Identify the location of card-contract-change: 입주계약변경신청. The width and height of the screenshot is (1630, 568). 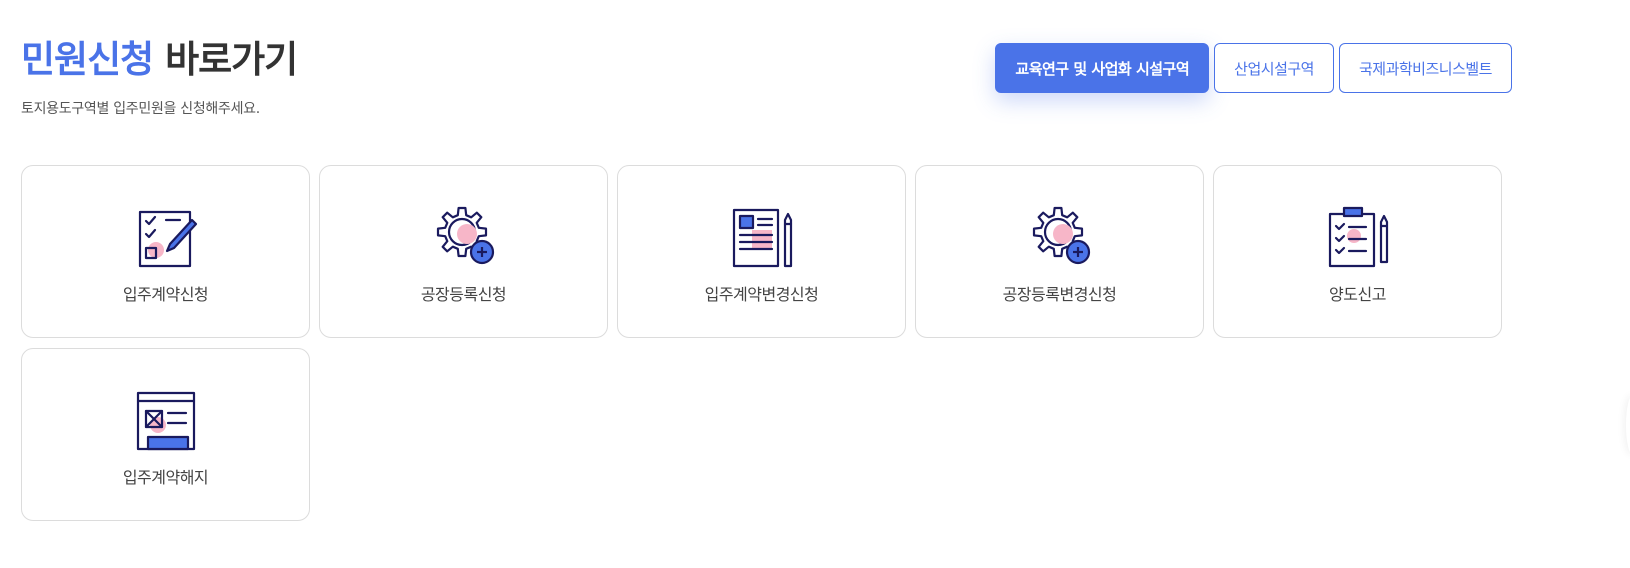
(761, 251).